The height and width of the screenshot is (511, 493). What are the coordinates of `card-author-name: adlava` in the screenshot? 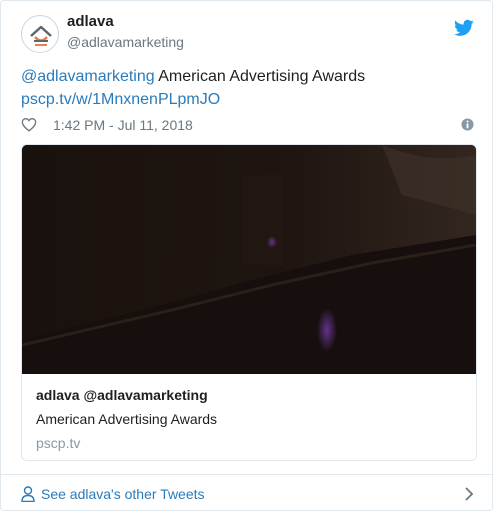 It's located at (58, 395).